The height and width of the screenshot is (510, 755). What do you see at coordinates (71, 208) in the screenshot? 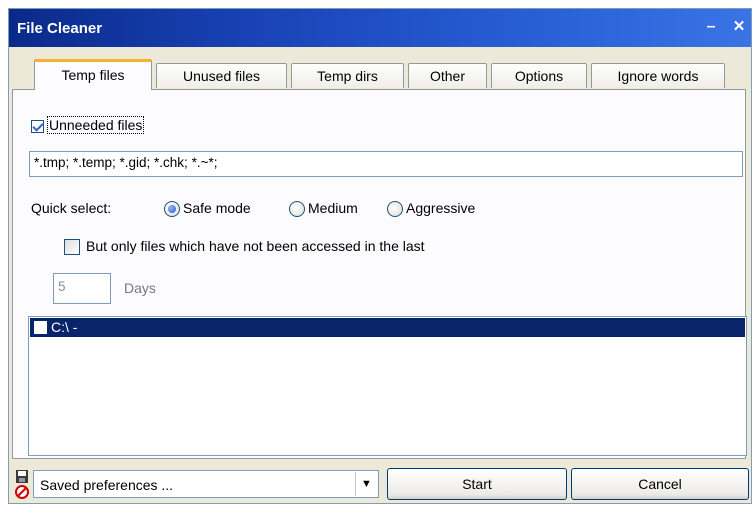
I see `quick-select-label: Quick select:` at bounding box center [71, 208].